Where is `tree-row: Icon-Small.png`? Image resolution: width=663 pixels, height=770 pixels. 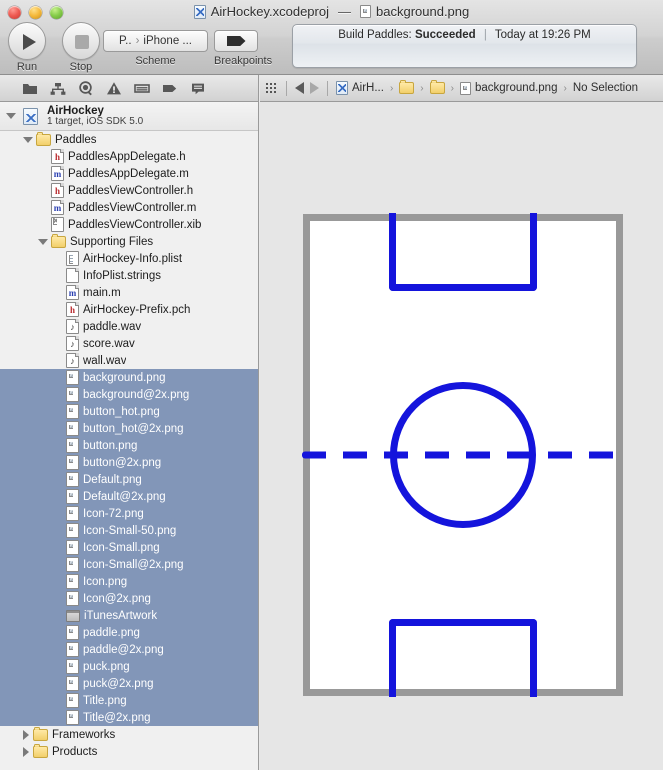
tree-row: Icon-Small.png is located at coordinates (129, 547).